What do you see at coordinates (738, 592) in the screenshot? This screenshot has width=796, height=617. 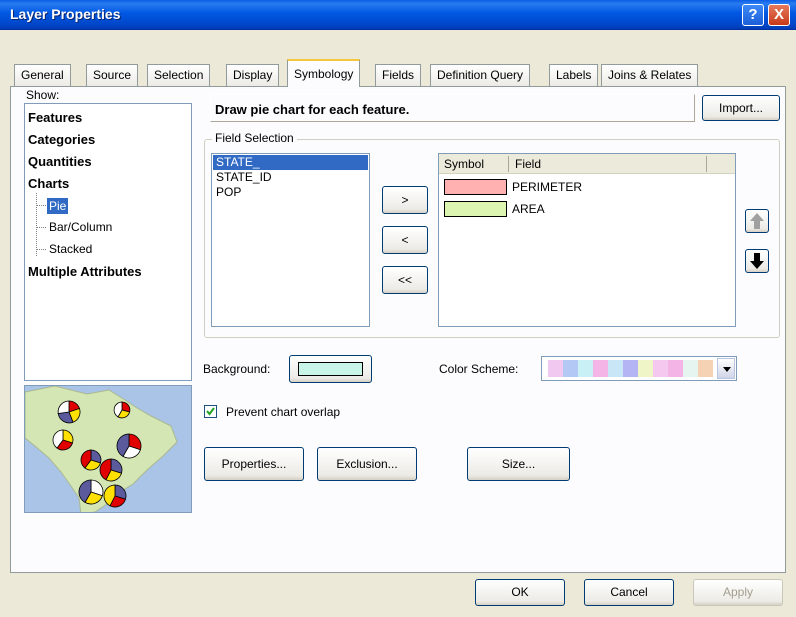 I see `apply-button: Apply` at bounding box center [738, 592].